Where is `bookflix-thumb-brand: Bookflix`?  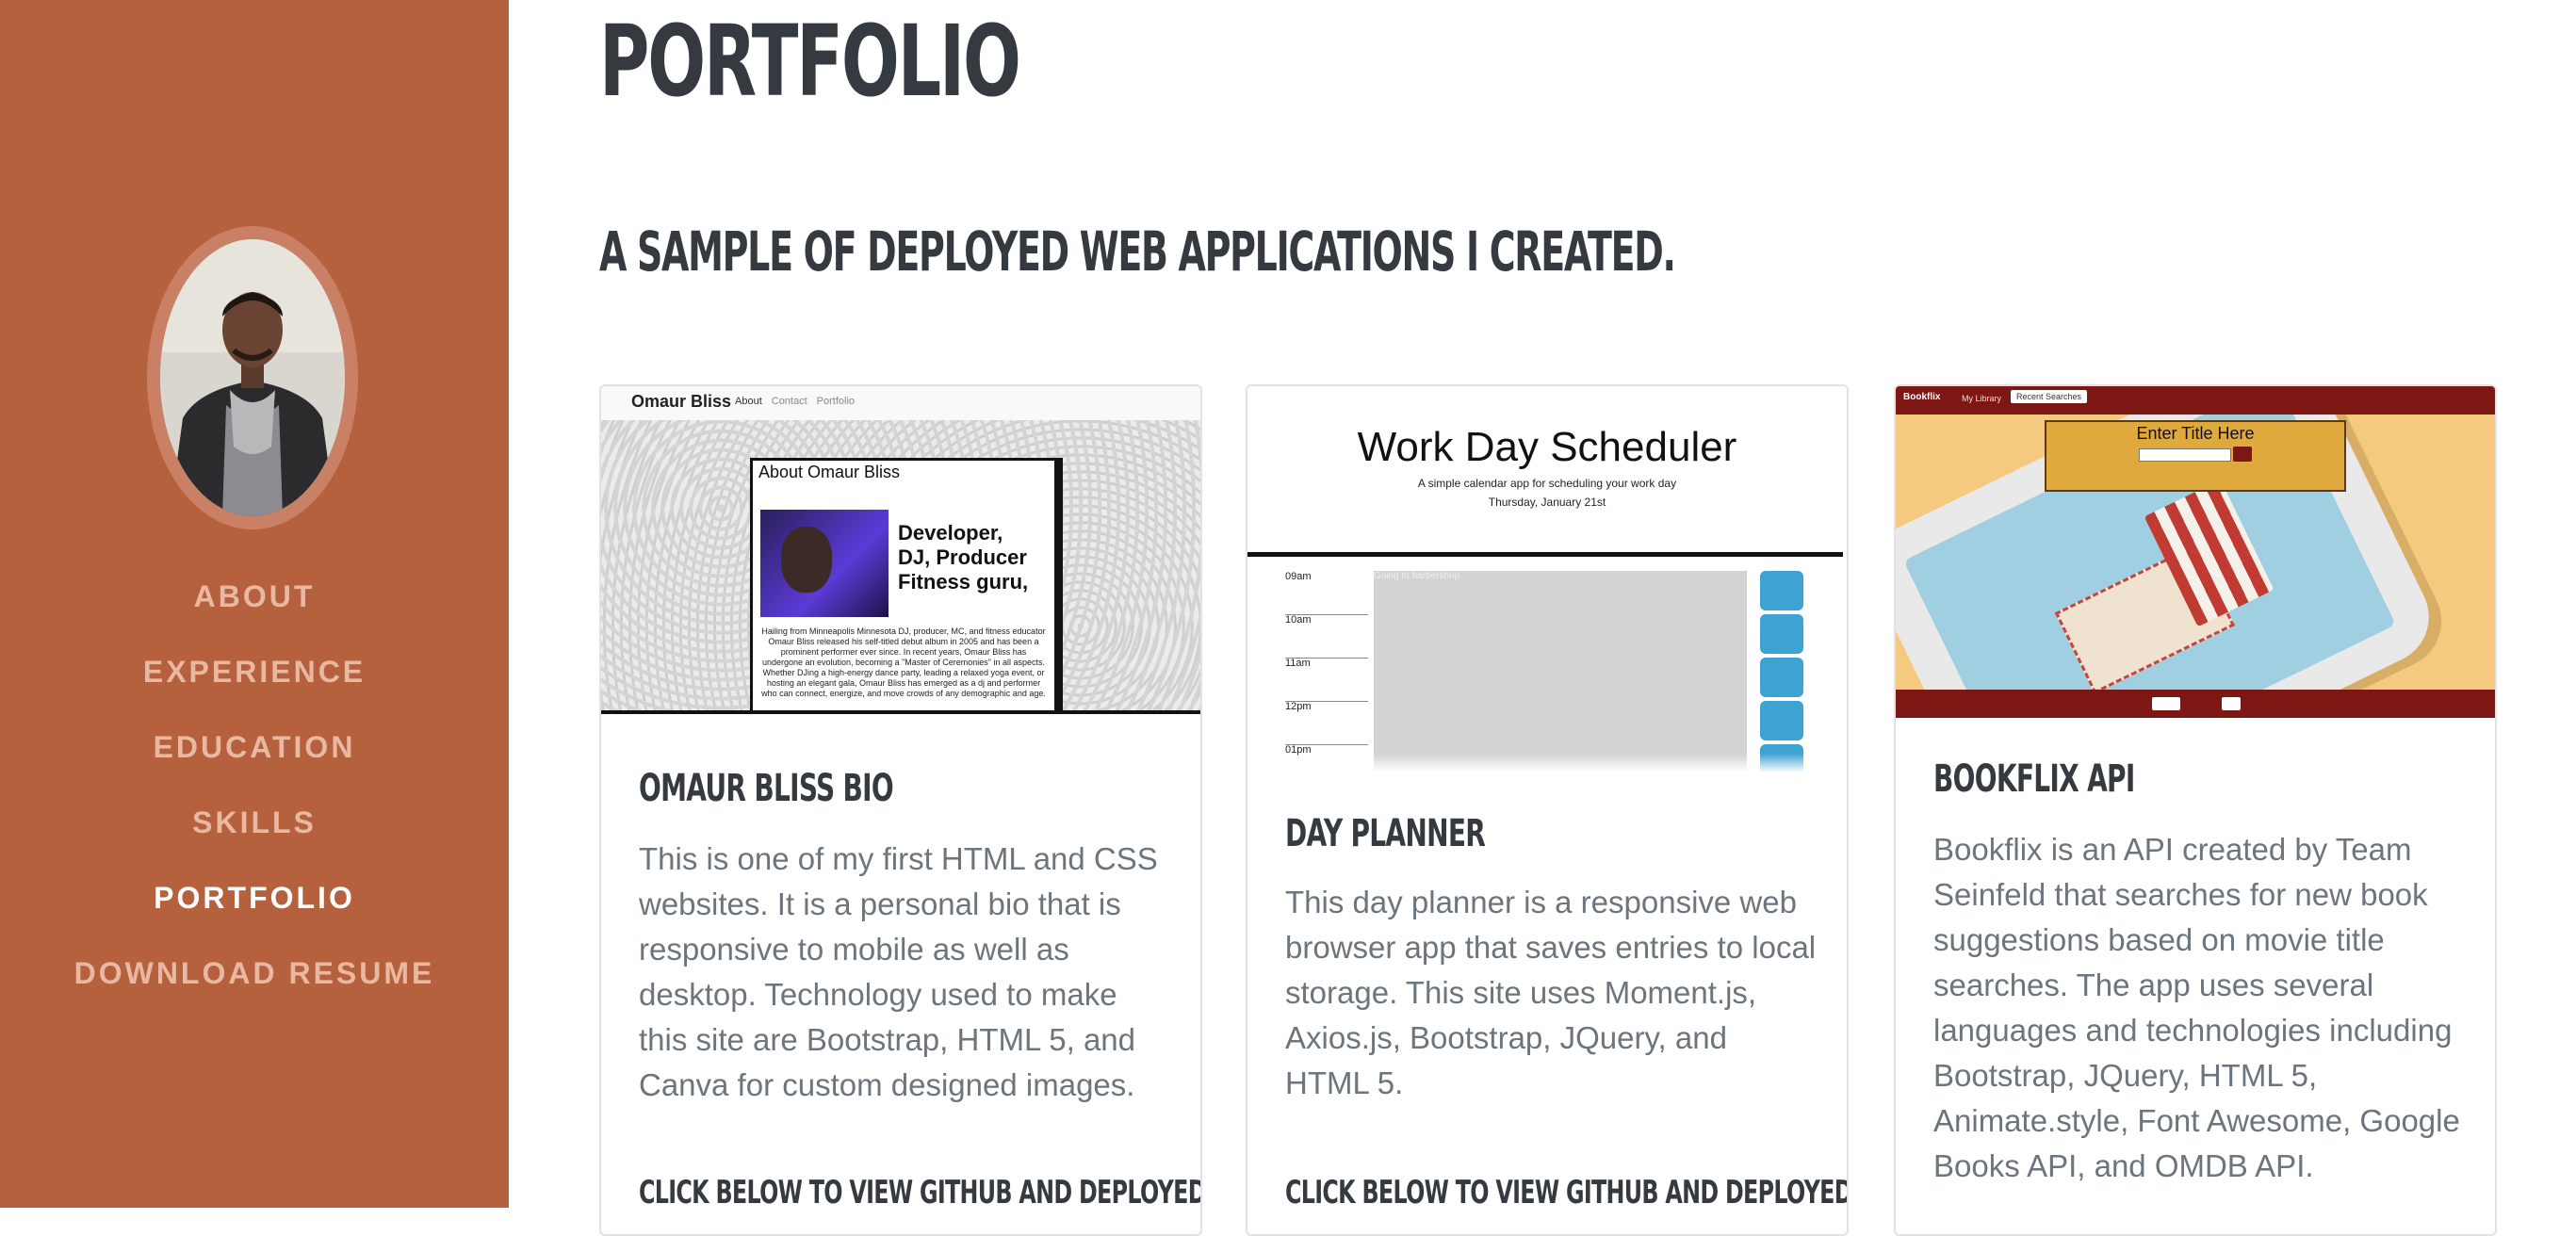
bookflix-thumb-brand: Bookflix is located at coordinates (1922, 397).